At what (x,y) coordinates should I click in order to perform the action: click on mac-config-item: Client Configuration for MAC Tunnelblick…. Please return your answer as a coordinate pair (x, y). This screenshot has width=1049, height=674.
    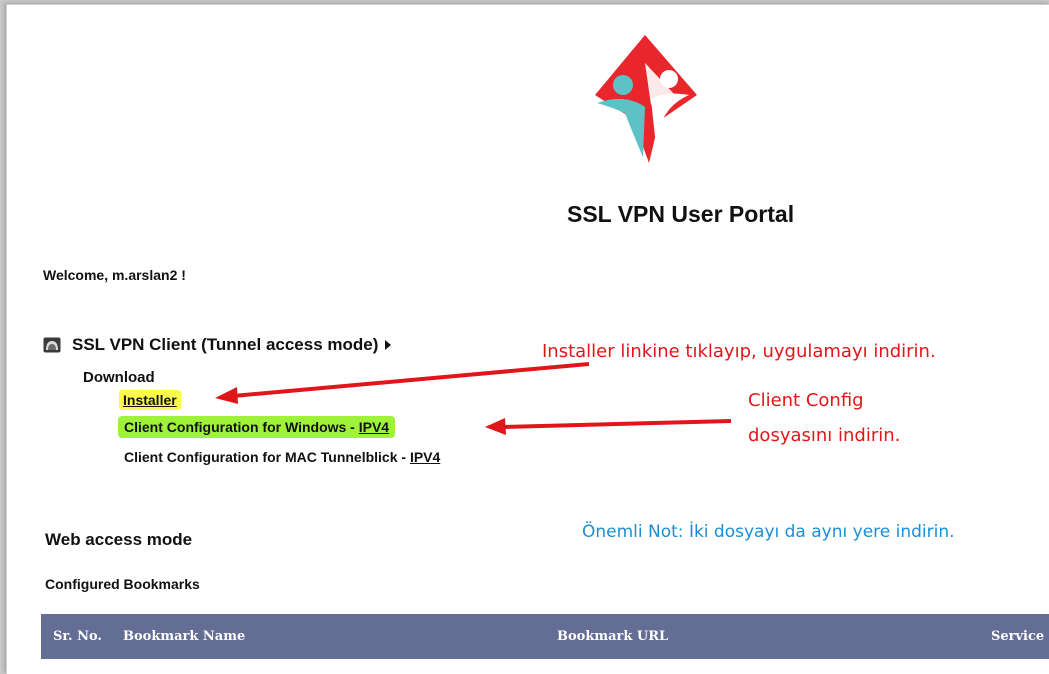
    Looking at the image, I should click on (282, 457).